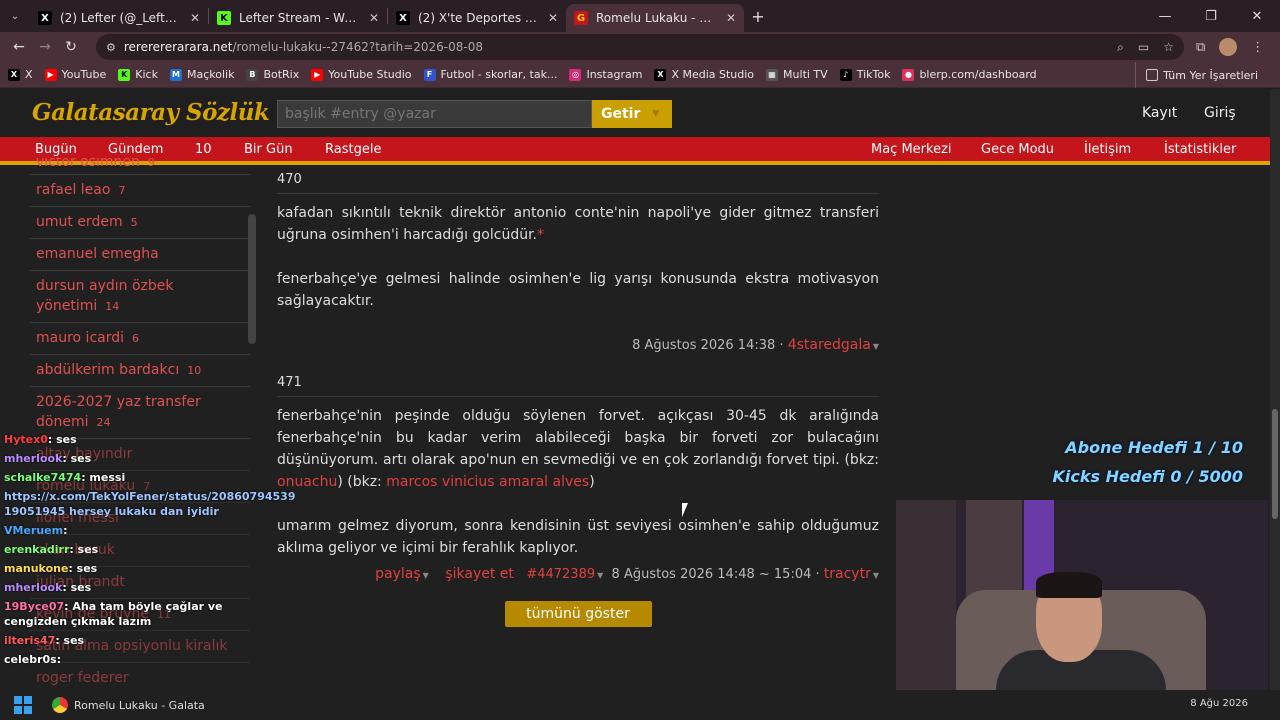 The width and height of the screenshot is (1280, 720). What do you see at coordinates (1257, 16) in the screenshot?
I see `close-window-icon: ✕` at bounding box center [1257, 16].